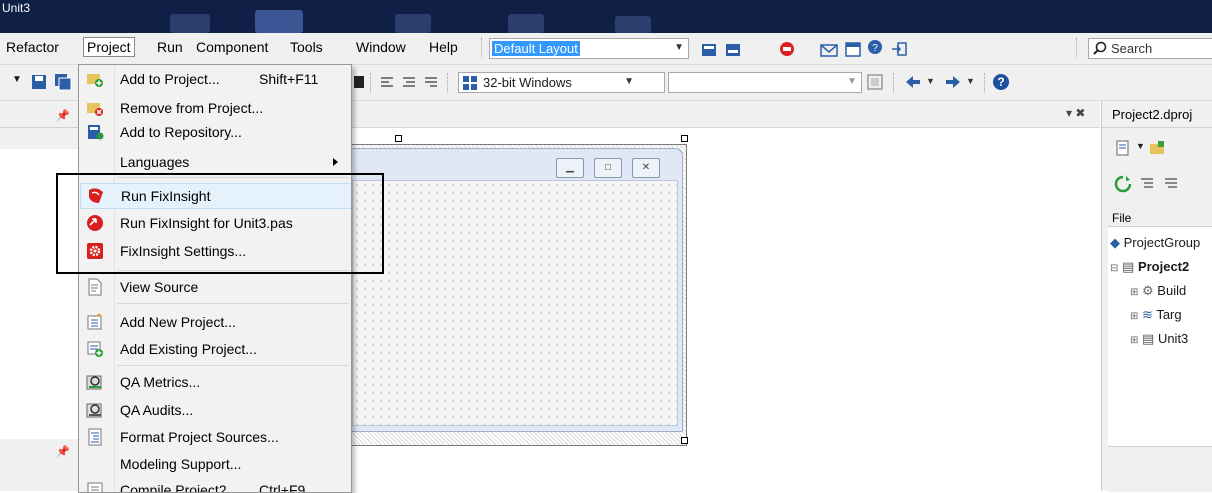 The height and width of the screenshot is (493, 1212). What do you see at coordinates (829, 50) in the screenshot?
I see `mail-icon` at bounding box center [829, 50].